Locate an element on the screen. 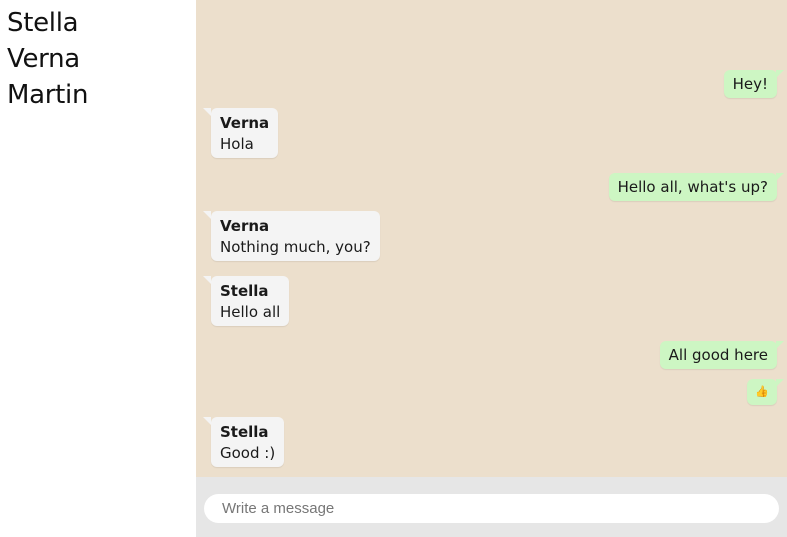 This screenshot has height=537, width=787. message-outgoing: Hello all, what's up? is located at coordinates (696, 187).